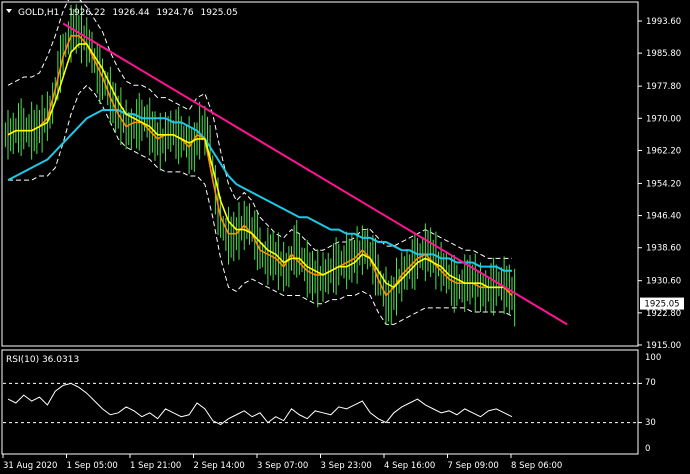 This screenshot has height=474, width=690. I want to click on price-tick-label: 1962.20, so click(663, 151).